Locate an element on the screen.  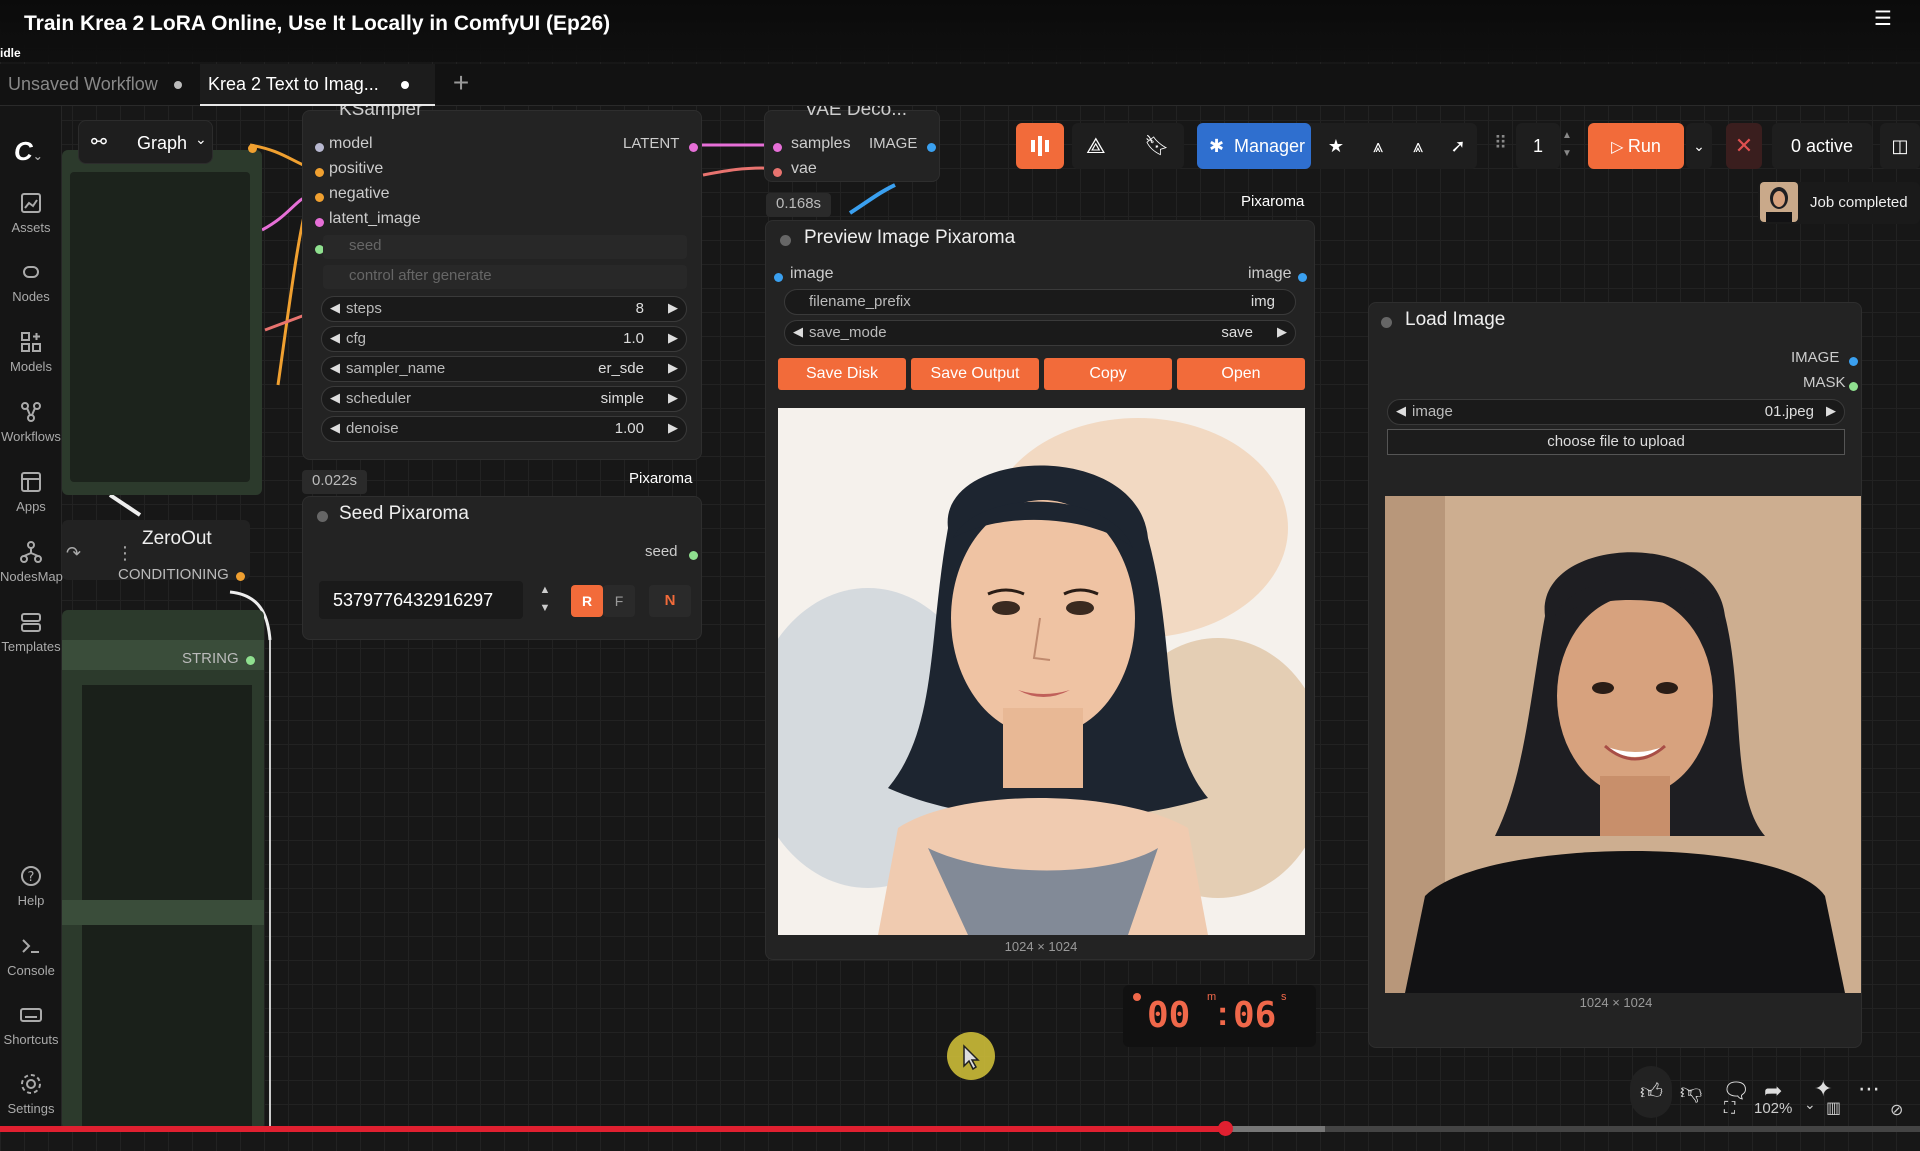
fit-view-icon: ⛶ is located at coordinates (1729, 1109).